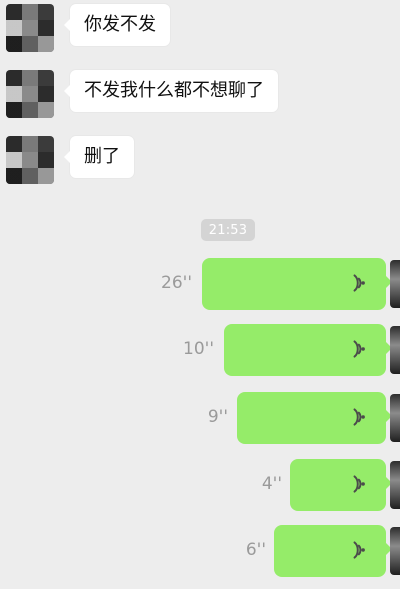 Image resolution: width=400 pixels, height=589 pixels. I want to click on incoming-message-row: 删了, so click(70, 160).